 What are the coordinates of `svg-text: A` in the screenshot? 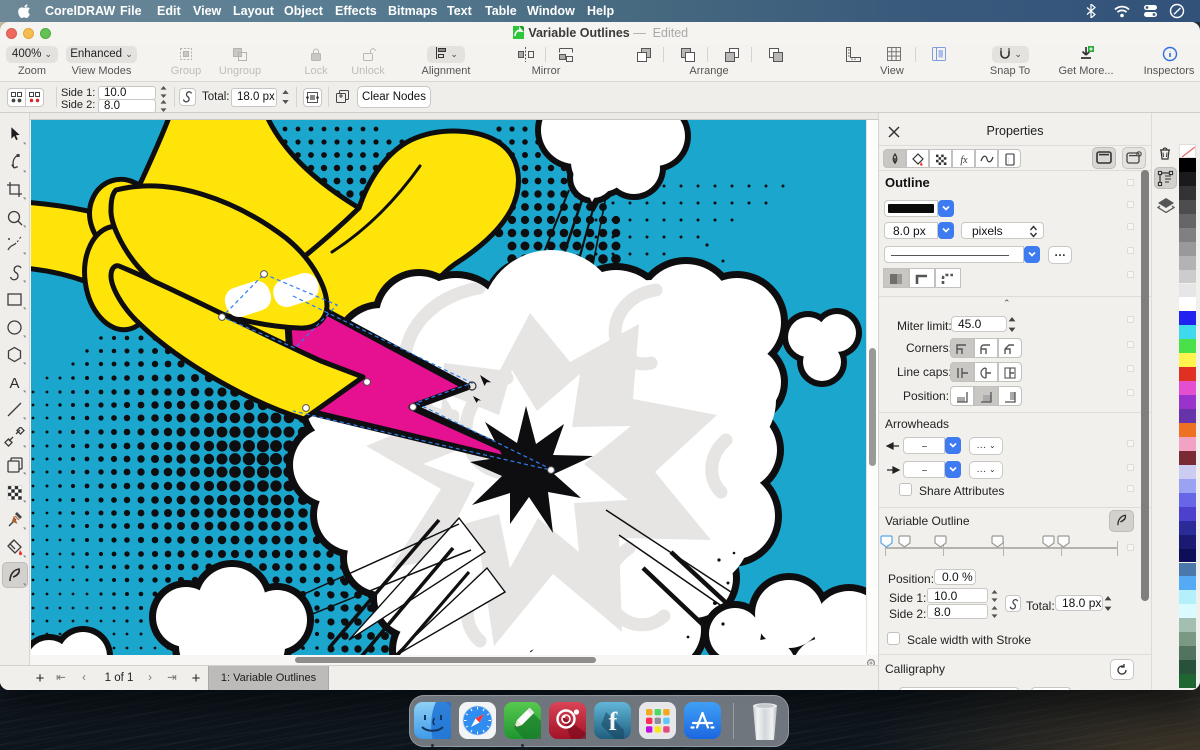 It's located at (14, 383).